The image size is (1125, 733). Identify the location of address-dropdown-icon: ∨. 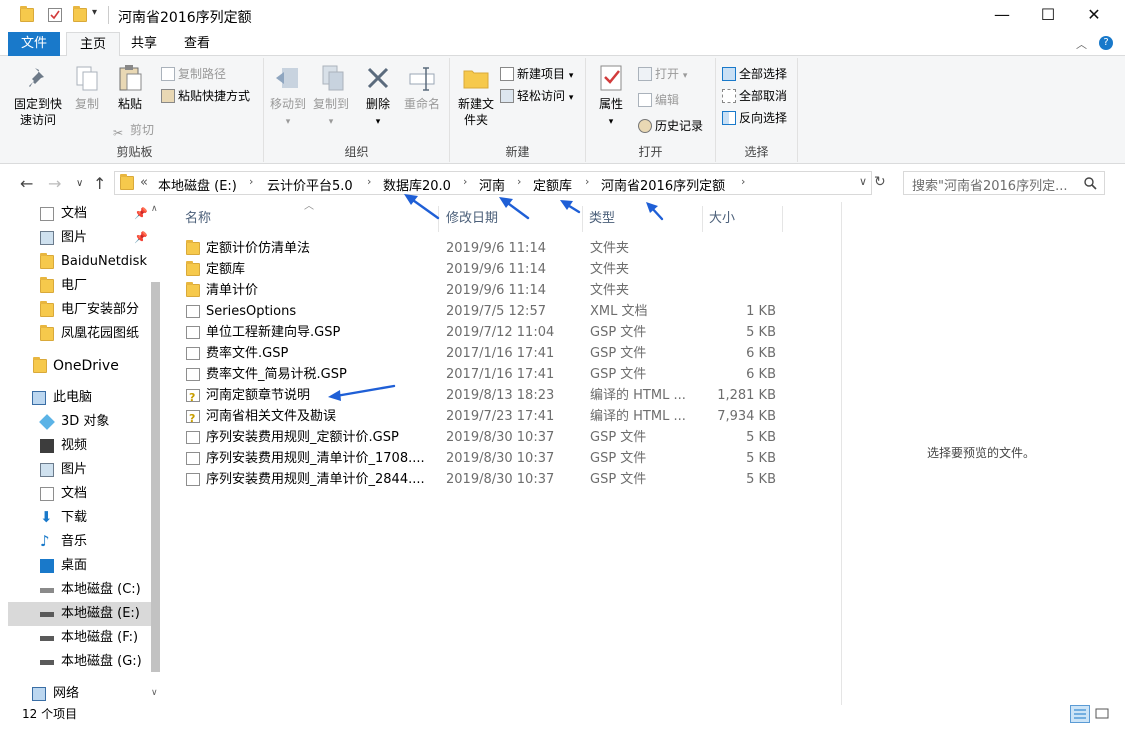
(863, 181).